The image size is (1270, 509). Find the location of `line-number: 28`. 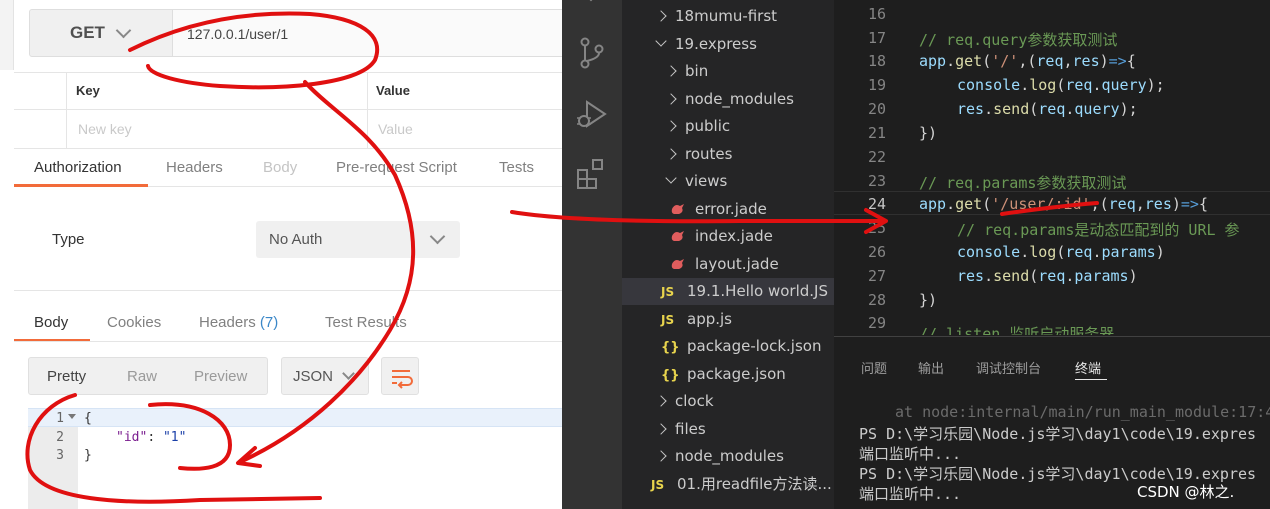

line-number: 28 is located at coordinates (876, 300).